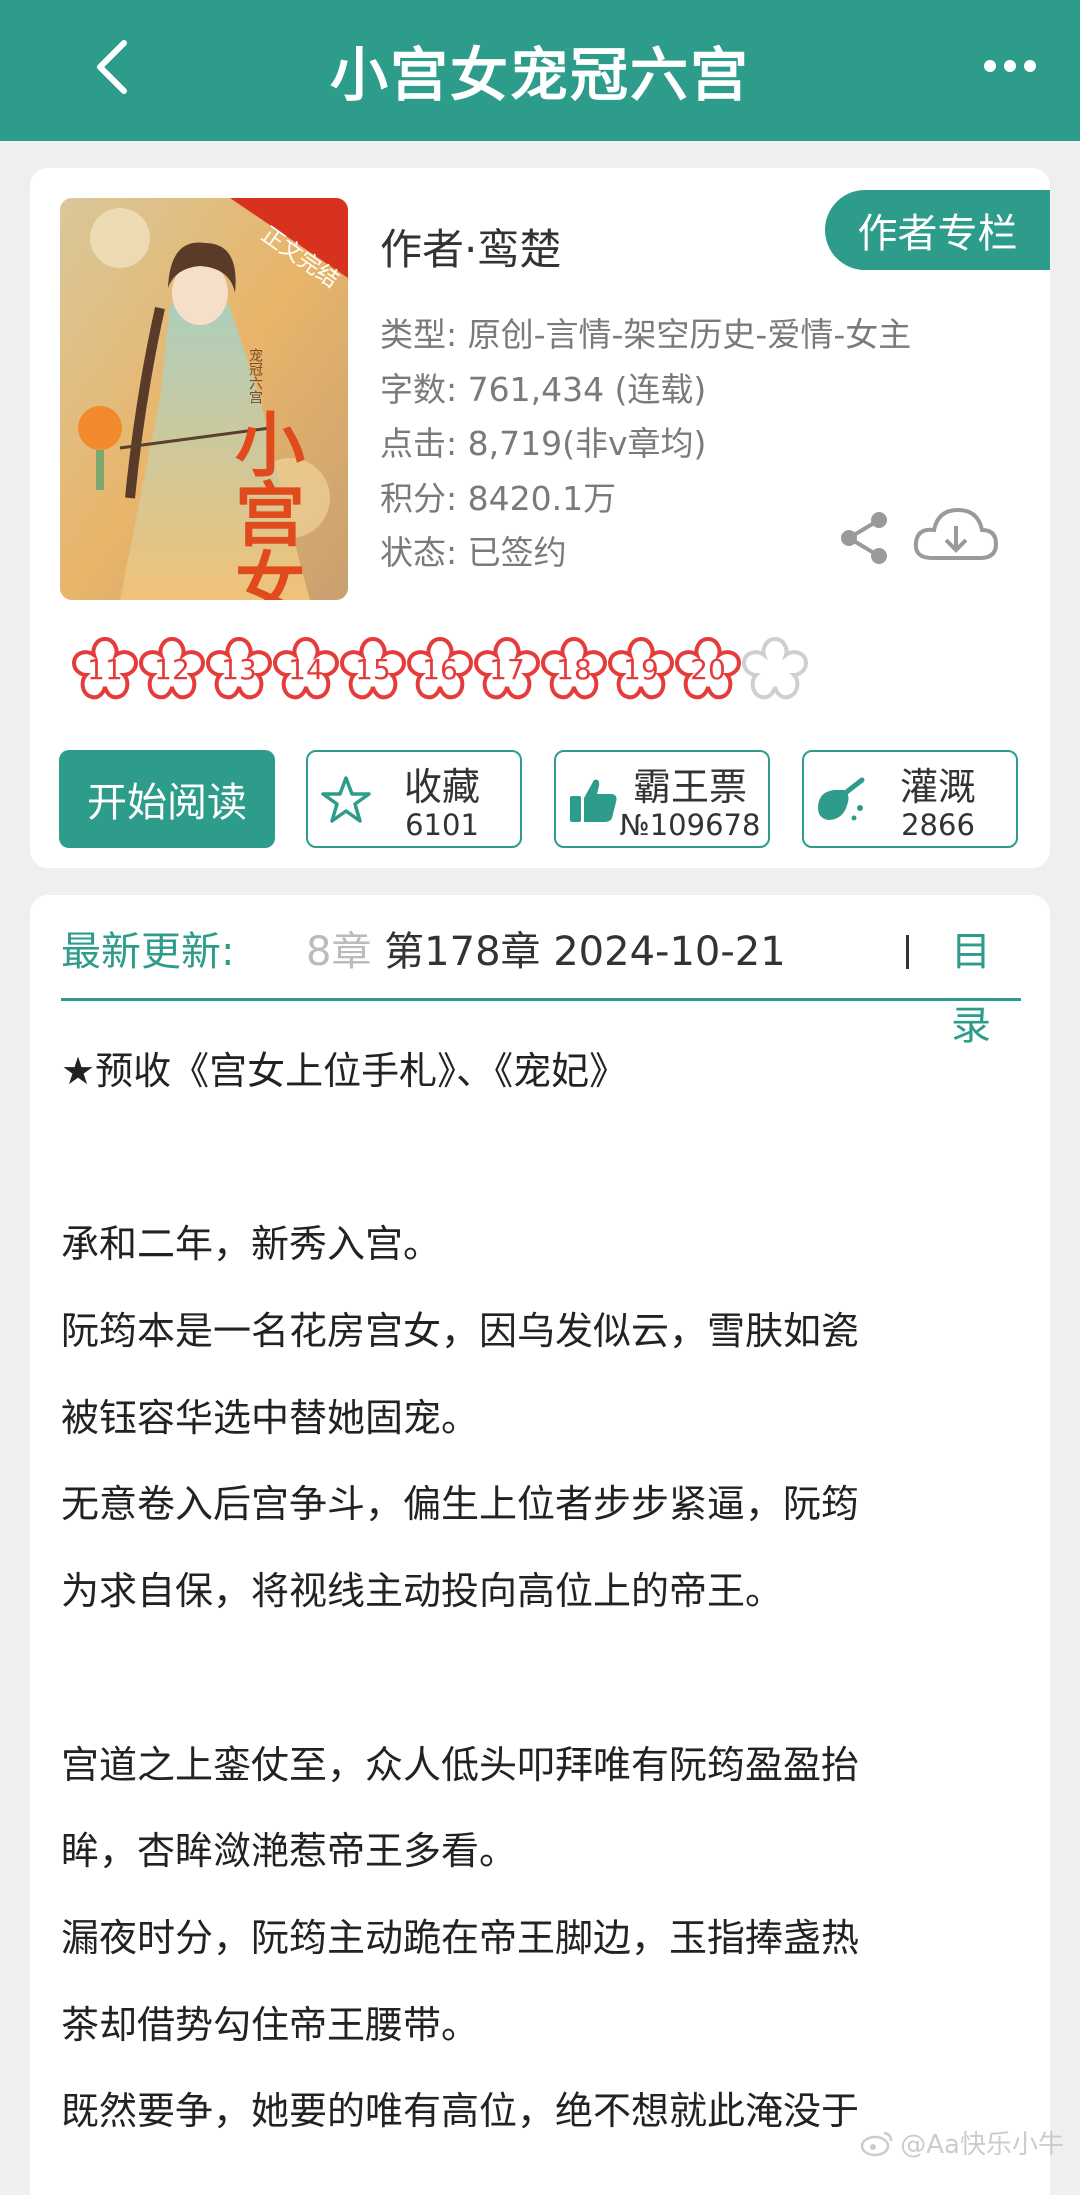 This screenshot has width=1080, height=2195. What do you see at coordinates (585, 952) in the screenshot?
I see `latest-chapter-text: 第178章 2024-10-21` at bounding box center [585, 952].